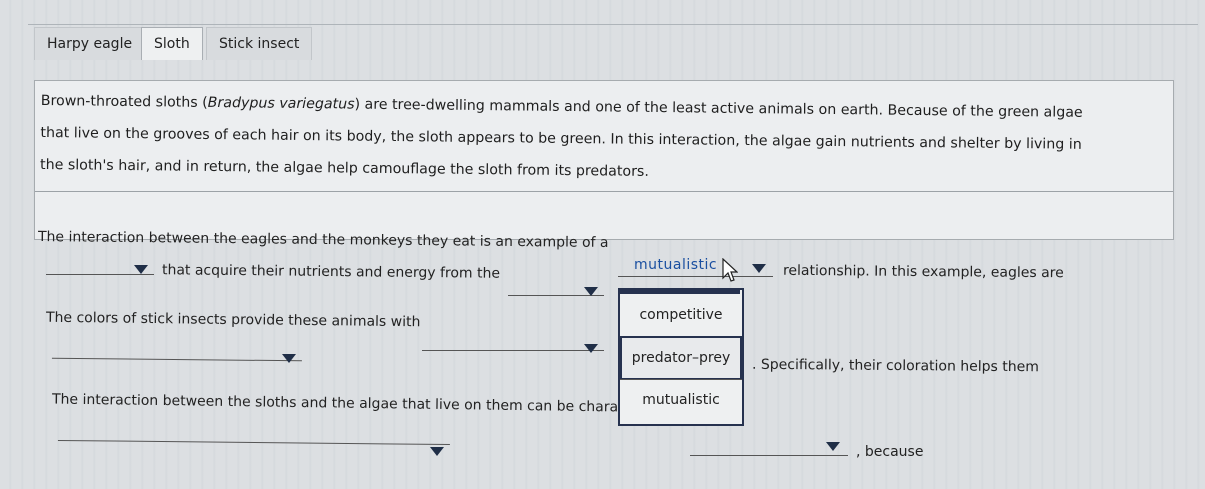 Image resolution: width=1205 pixels, height=489 pixels. I want to click on tab-bar: Harpy eagle Sloth Stick insect, so click(613, 53).